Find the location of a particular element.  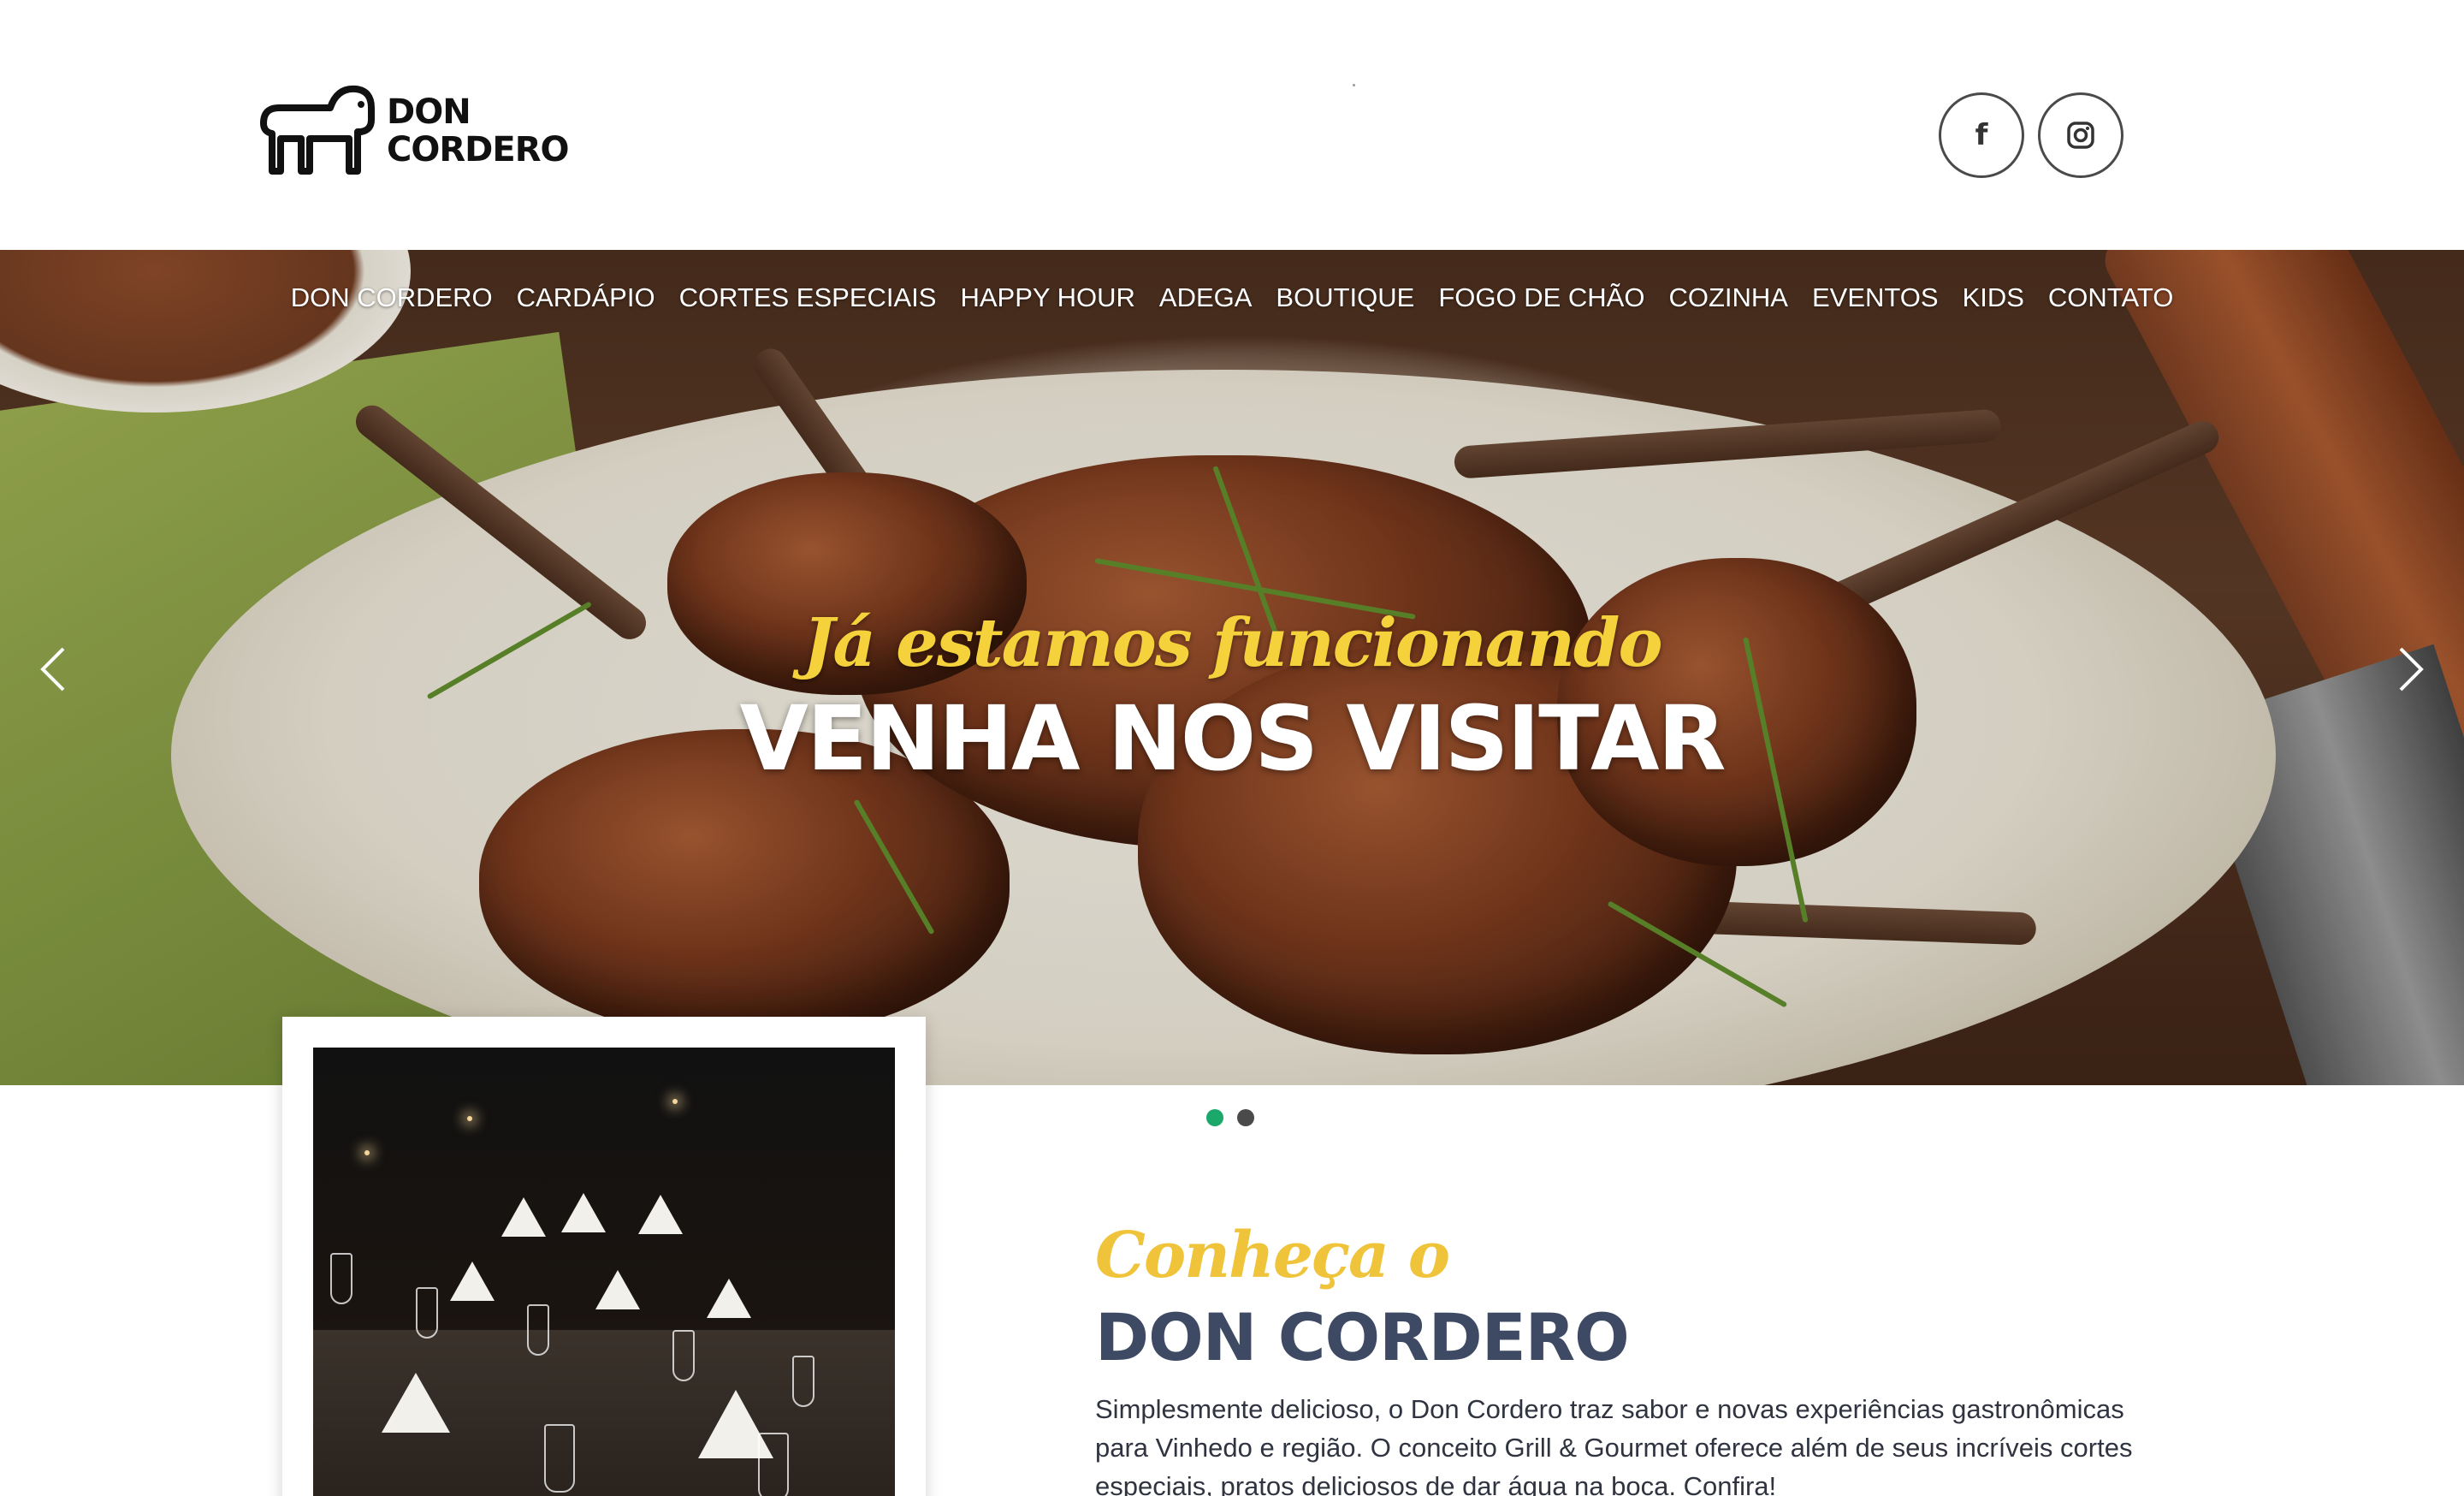

nav-item-boutique: BOUTIQUE is located at coordinates (1345, 297).